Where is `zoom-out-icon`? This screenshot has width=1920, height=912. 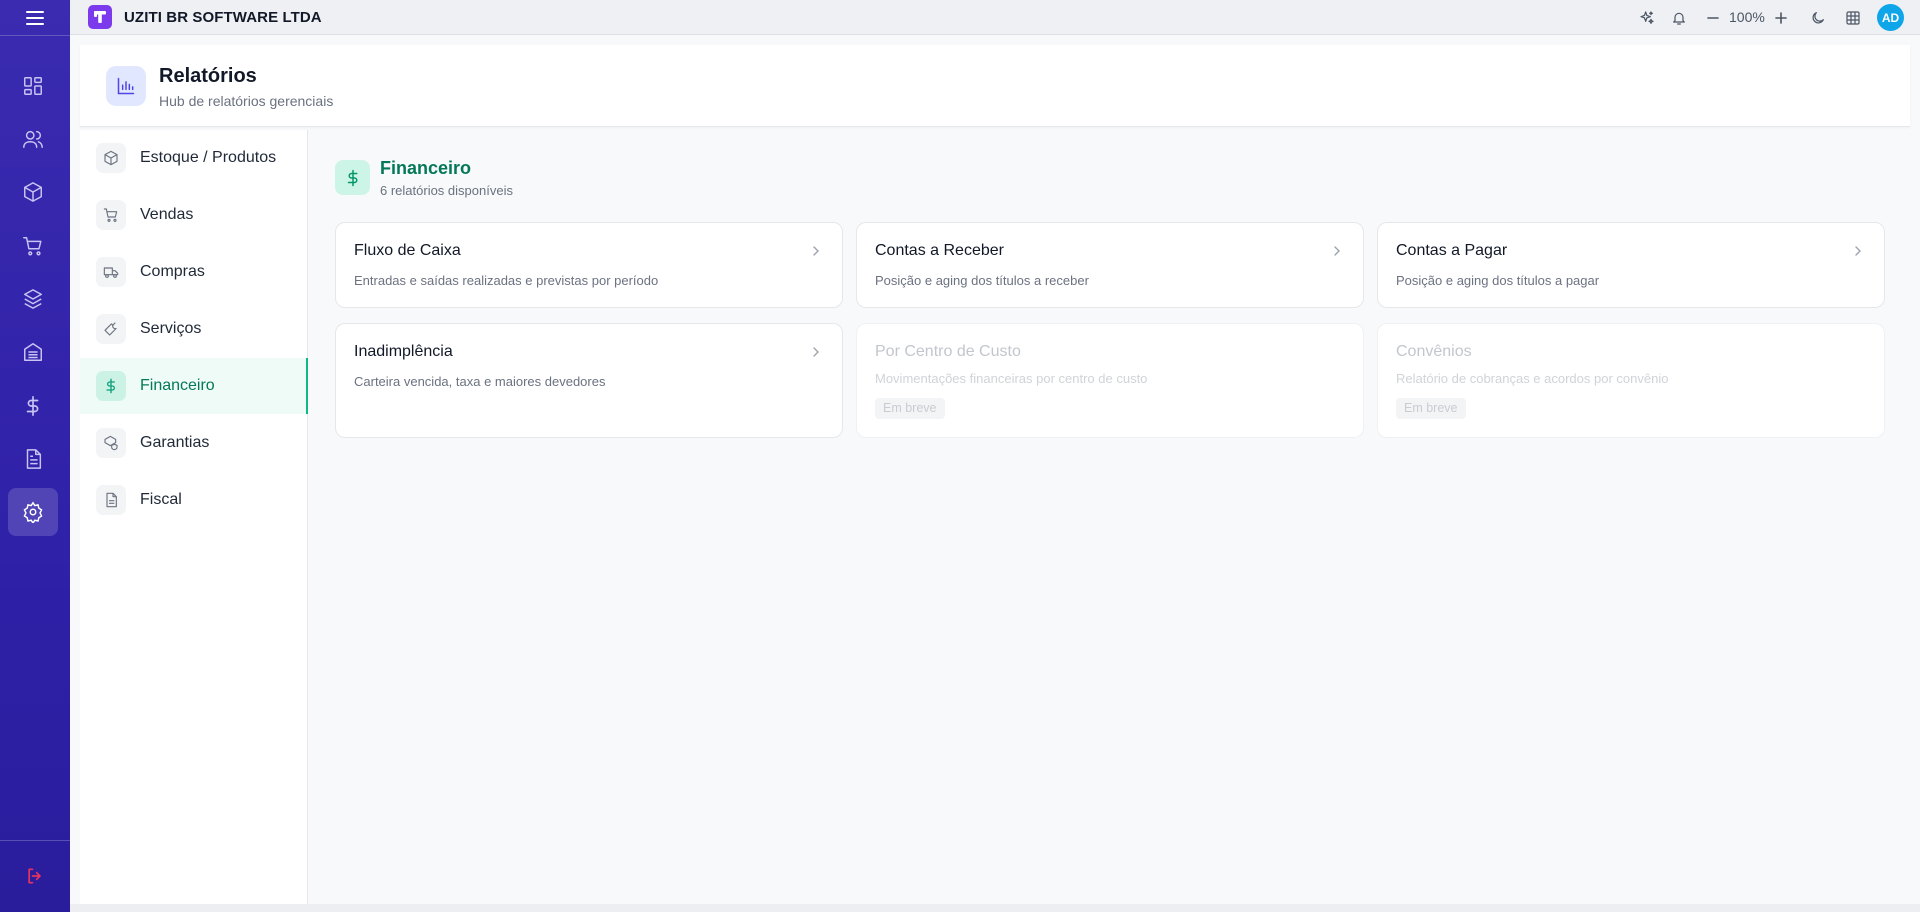 zoom-out-icon is located at coordinates (1713, 18).